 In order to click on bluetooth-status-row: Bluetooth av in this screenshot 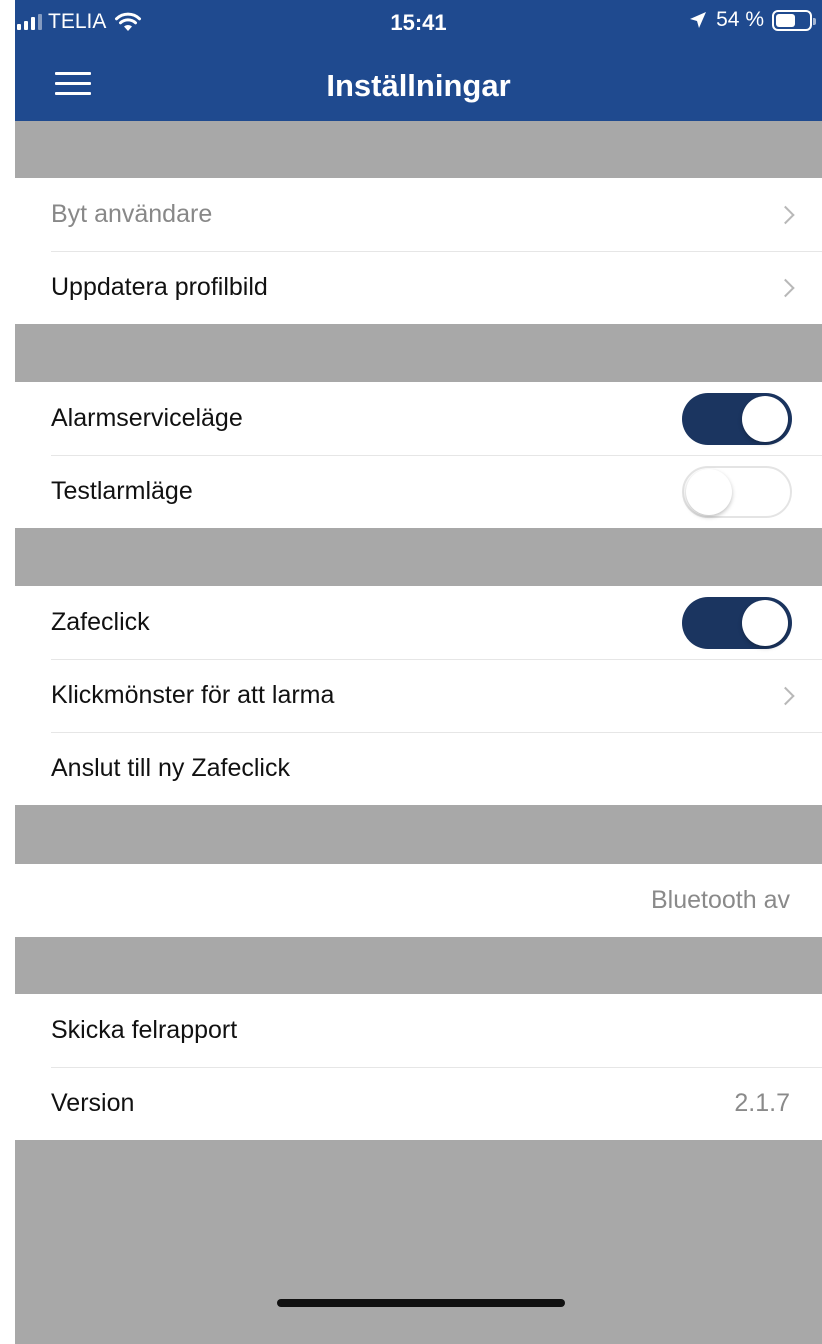, I will do `click(418, 900)`.